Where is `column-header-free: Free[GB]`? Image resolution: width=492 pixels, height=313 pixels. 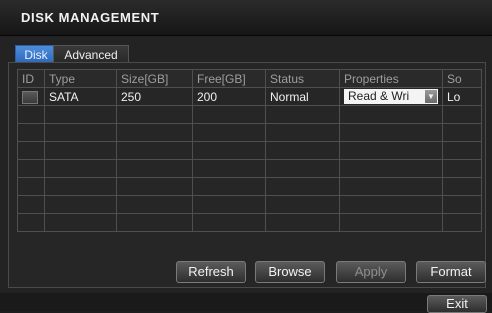
column-header-free: Free[GB] is located at coordinates (229, 78).